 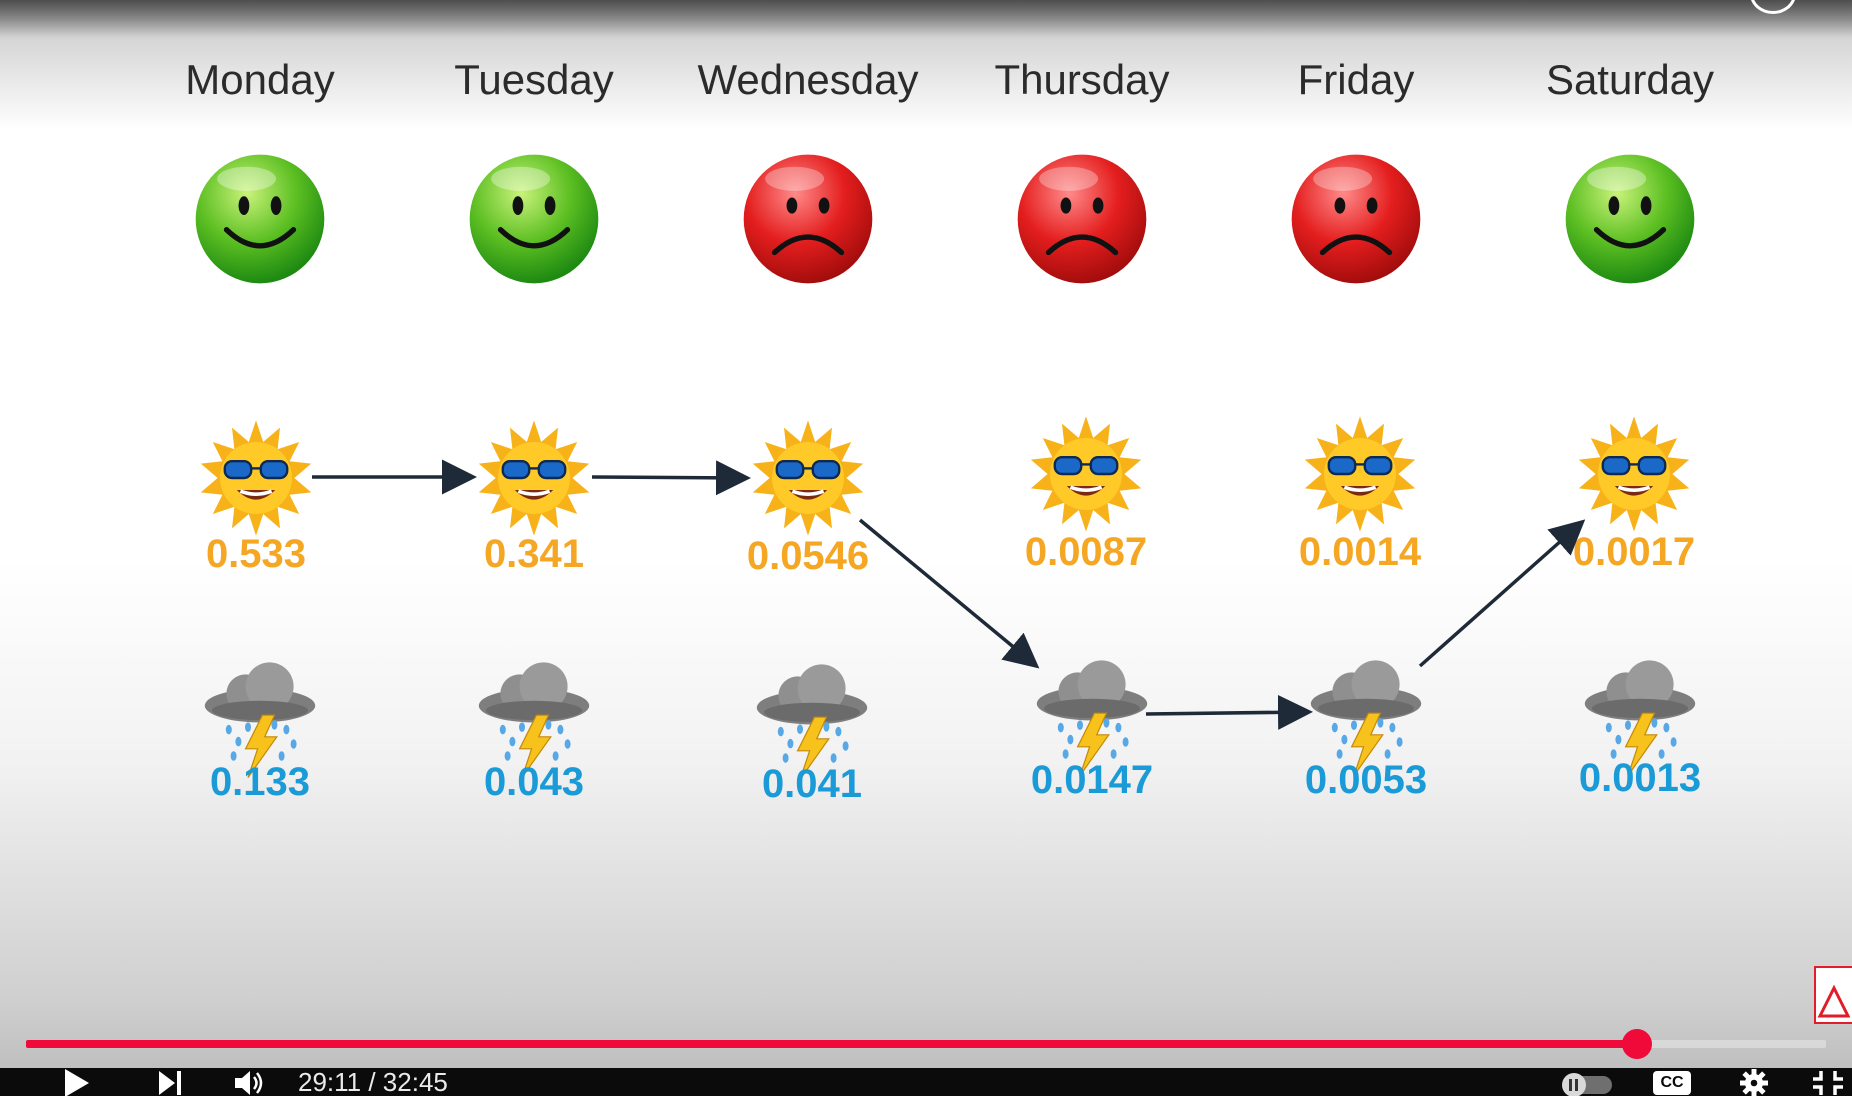 What do you see at coordinates (256, 554) in the screenshot?
I see `sunny-probability-monday: 0.533` at bounding box center [256, 554].